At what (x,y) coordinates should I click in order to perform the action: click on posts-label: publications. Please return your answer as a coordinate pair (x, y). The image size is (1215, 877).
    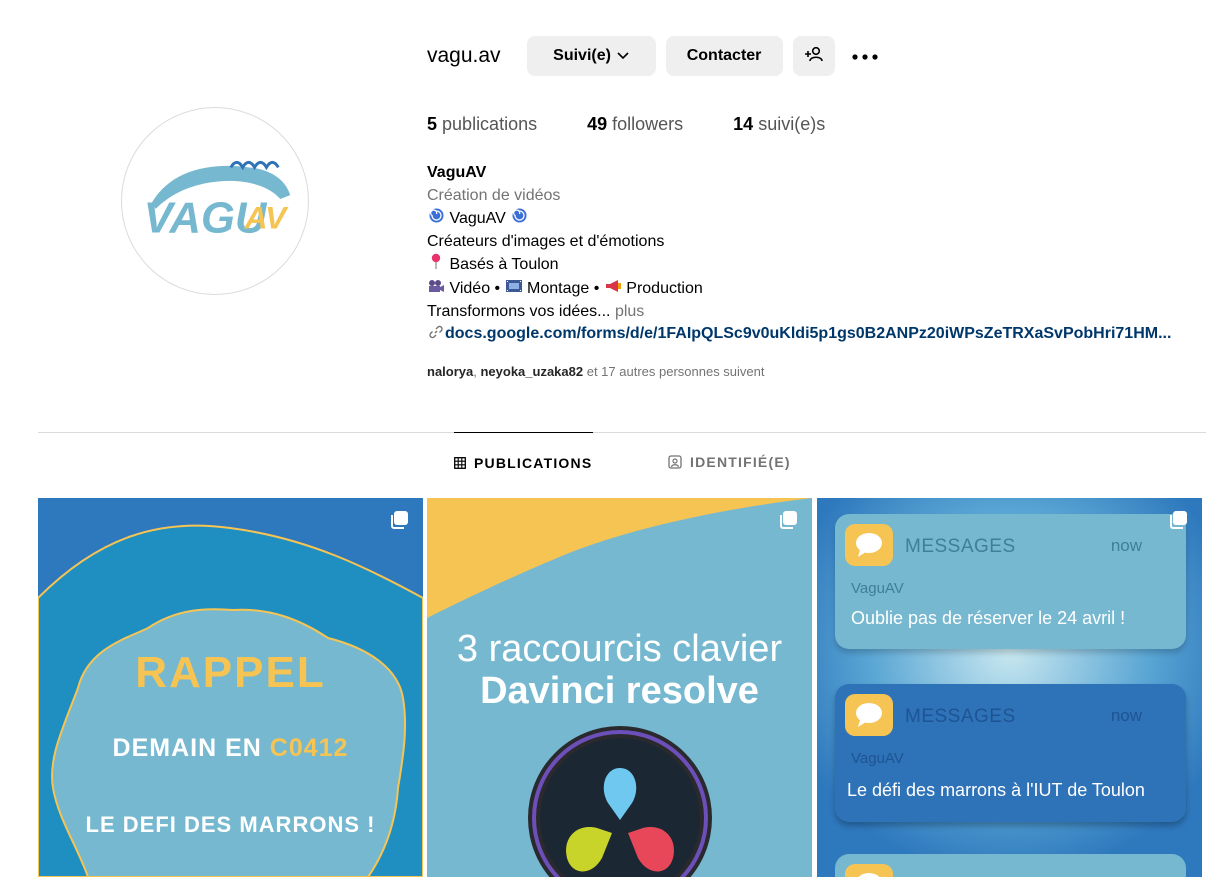
    Looking at the image, I should click on (490, 124).